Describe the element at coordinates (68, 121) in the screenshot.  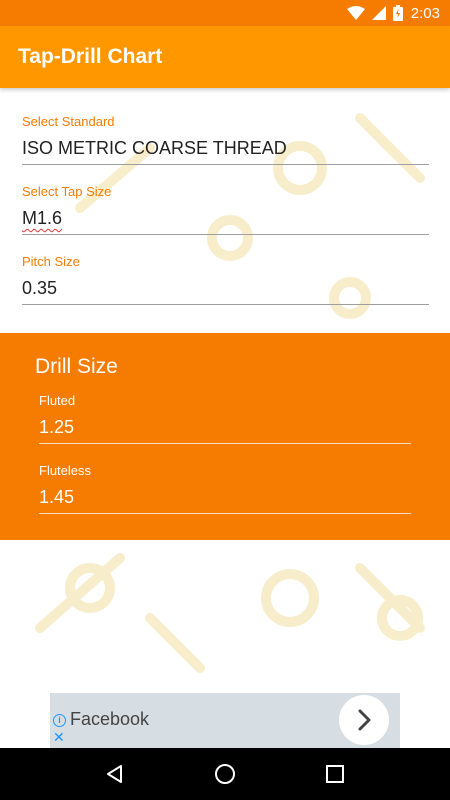
I see `standard-label: Select Standard` at that location.